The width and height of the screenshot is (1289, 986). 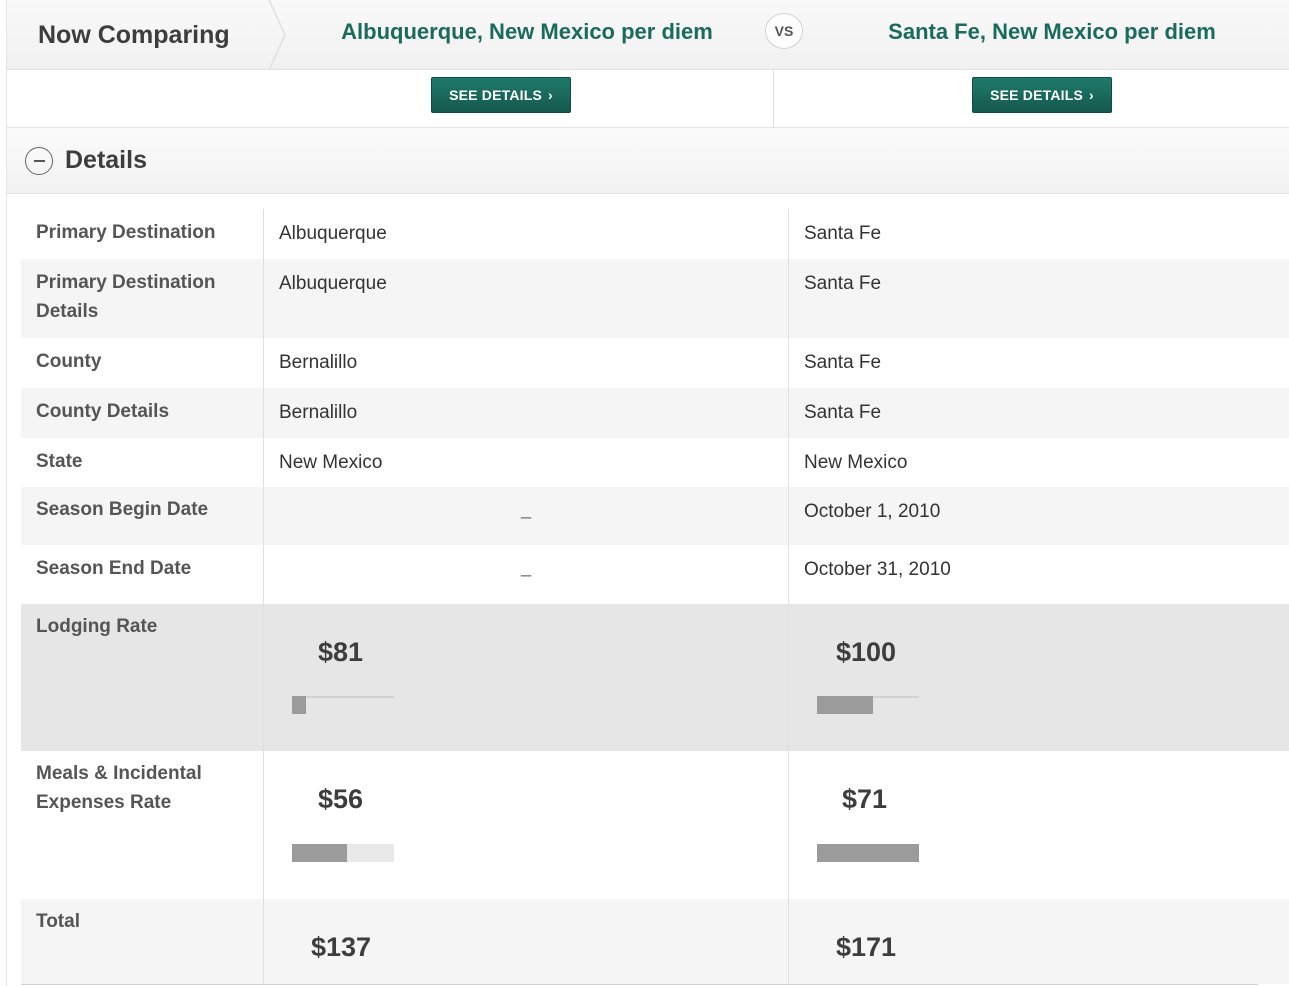 I want to click on table-row: Primary Destination Albuquerque Santa Fe, so click(x=655, y=234).